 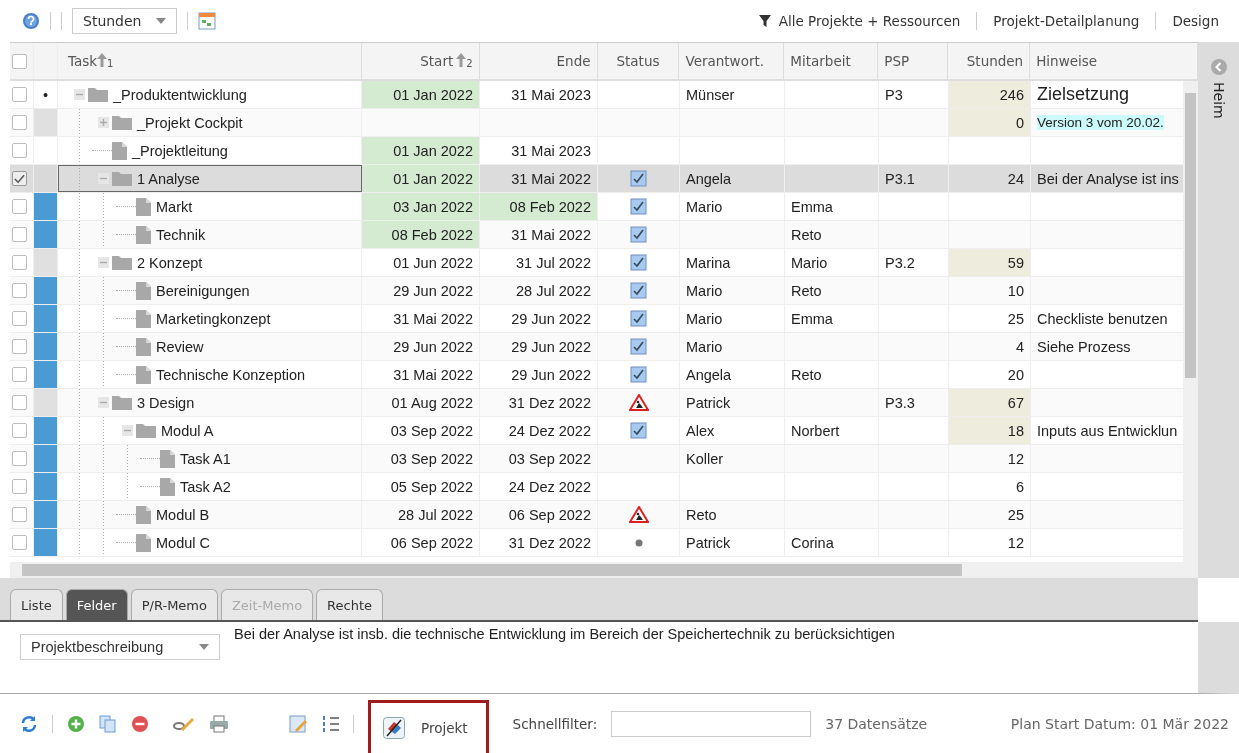 What do you see at coordinates (140, 723) in the screenshot?
I see `remove-icon` at bounding box center [140, 723].